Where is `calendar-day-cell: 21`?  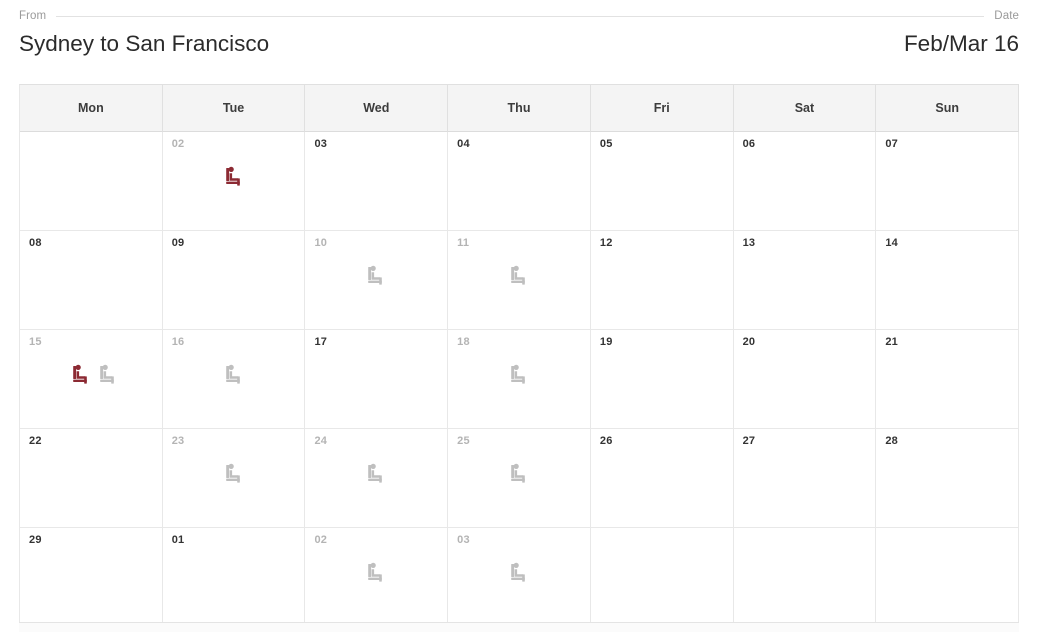
calendar-day-cell: 21 is located at coordinates (948, 379).